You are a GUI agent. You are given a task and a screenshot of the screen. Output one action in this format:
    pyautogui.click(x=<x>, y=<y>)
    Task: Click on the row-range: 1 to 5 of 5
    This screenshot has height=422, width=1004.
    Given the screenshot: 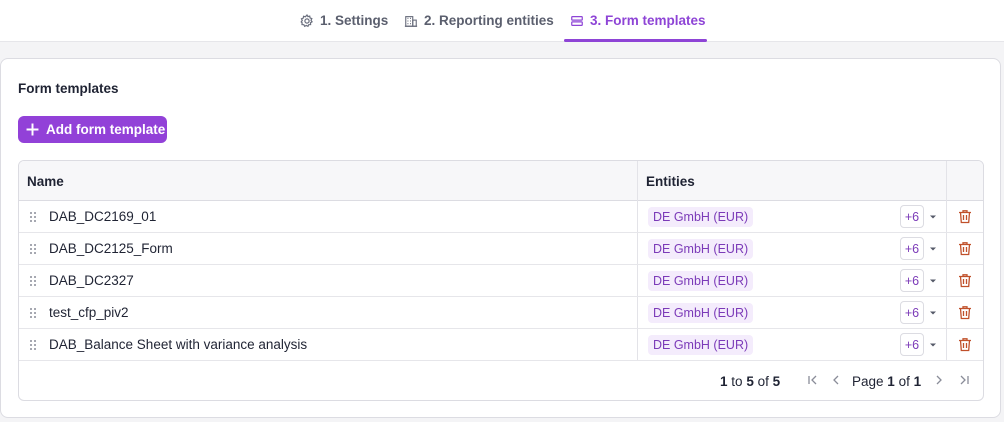 What is the action you would take?
    pyautogui.click(x=750, y=381)
    